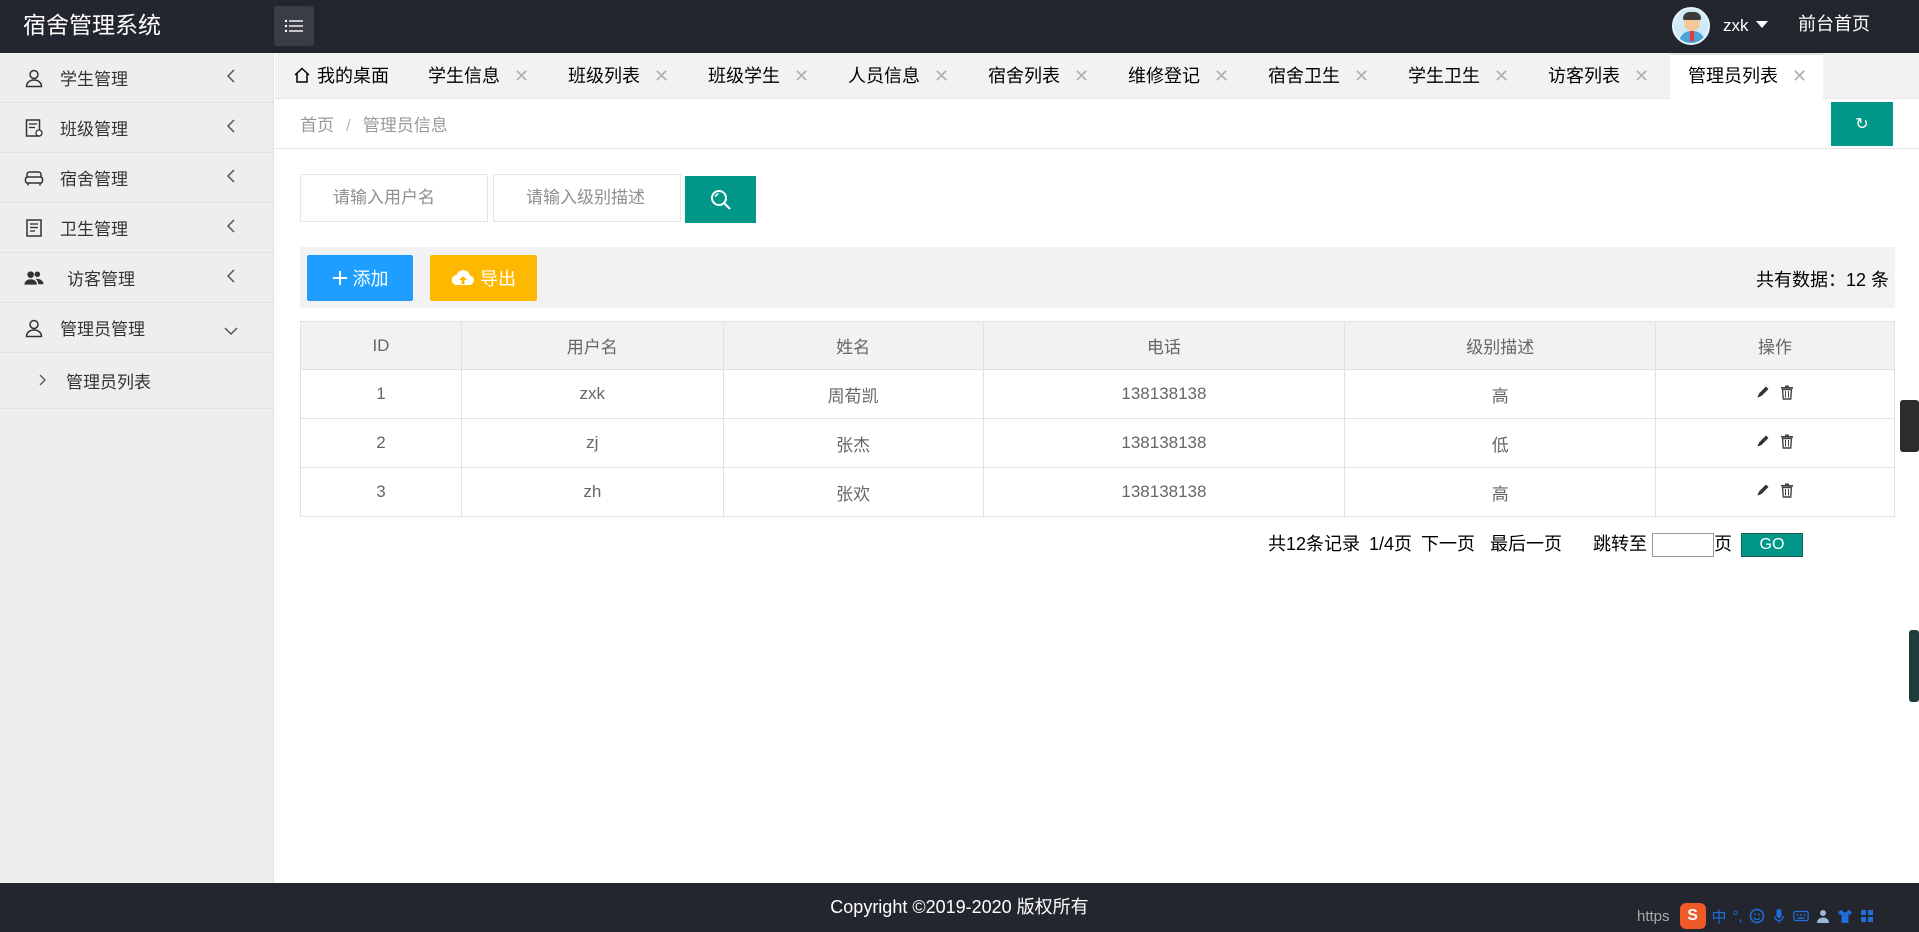 The width and height of the screenshot is (1919, 932). What do you see at coordinates (394, 198) in the screenshot?
I see `username-search-input` at bounding box center [394, 198].